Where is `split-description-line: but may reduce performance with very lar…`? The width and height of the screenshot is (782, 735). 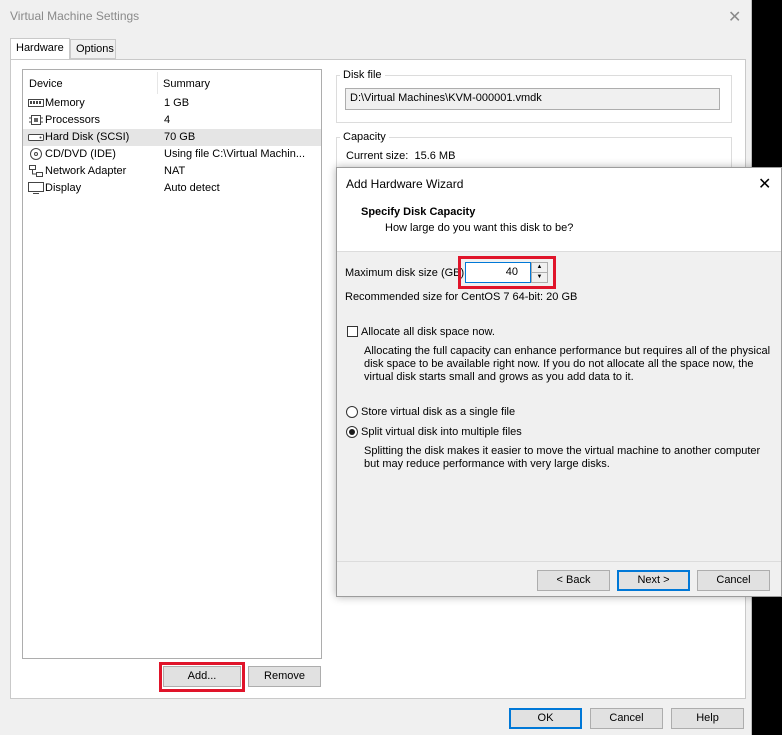
split-description-line: but may reduce performance with very lar… is located at coordinates (487, 464).